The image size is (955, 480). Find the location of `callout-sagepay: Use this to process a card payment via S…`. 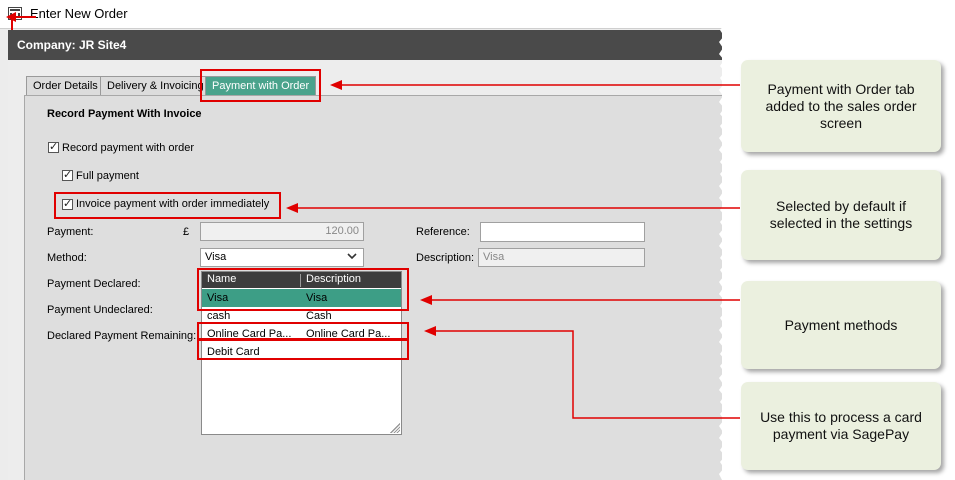

callout-sagepay: Use this to process a card payment via S… is located at coordinates (841, 426).